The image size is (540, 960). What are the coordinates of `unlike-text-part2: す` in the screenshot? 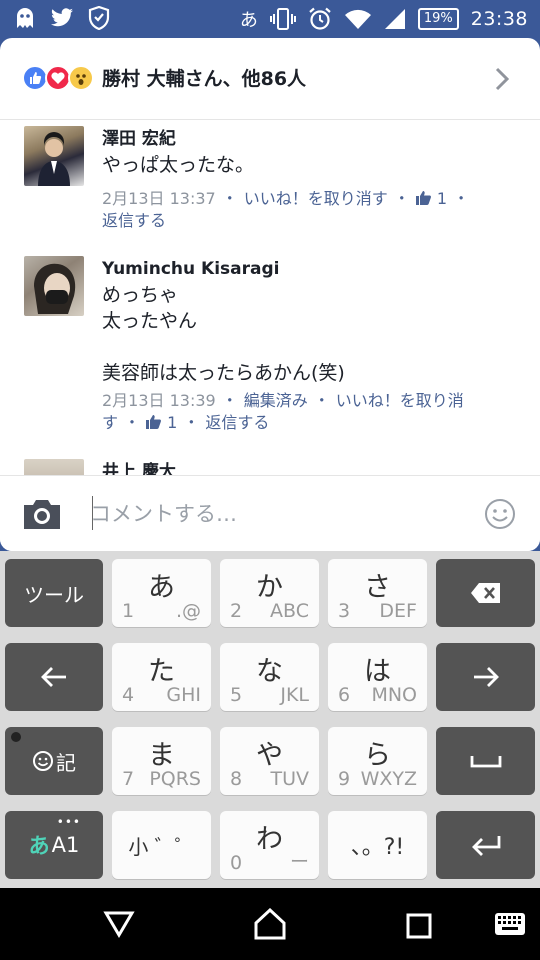 It's located at (110, 422).